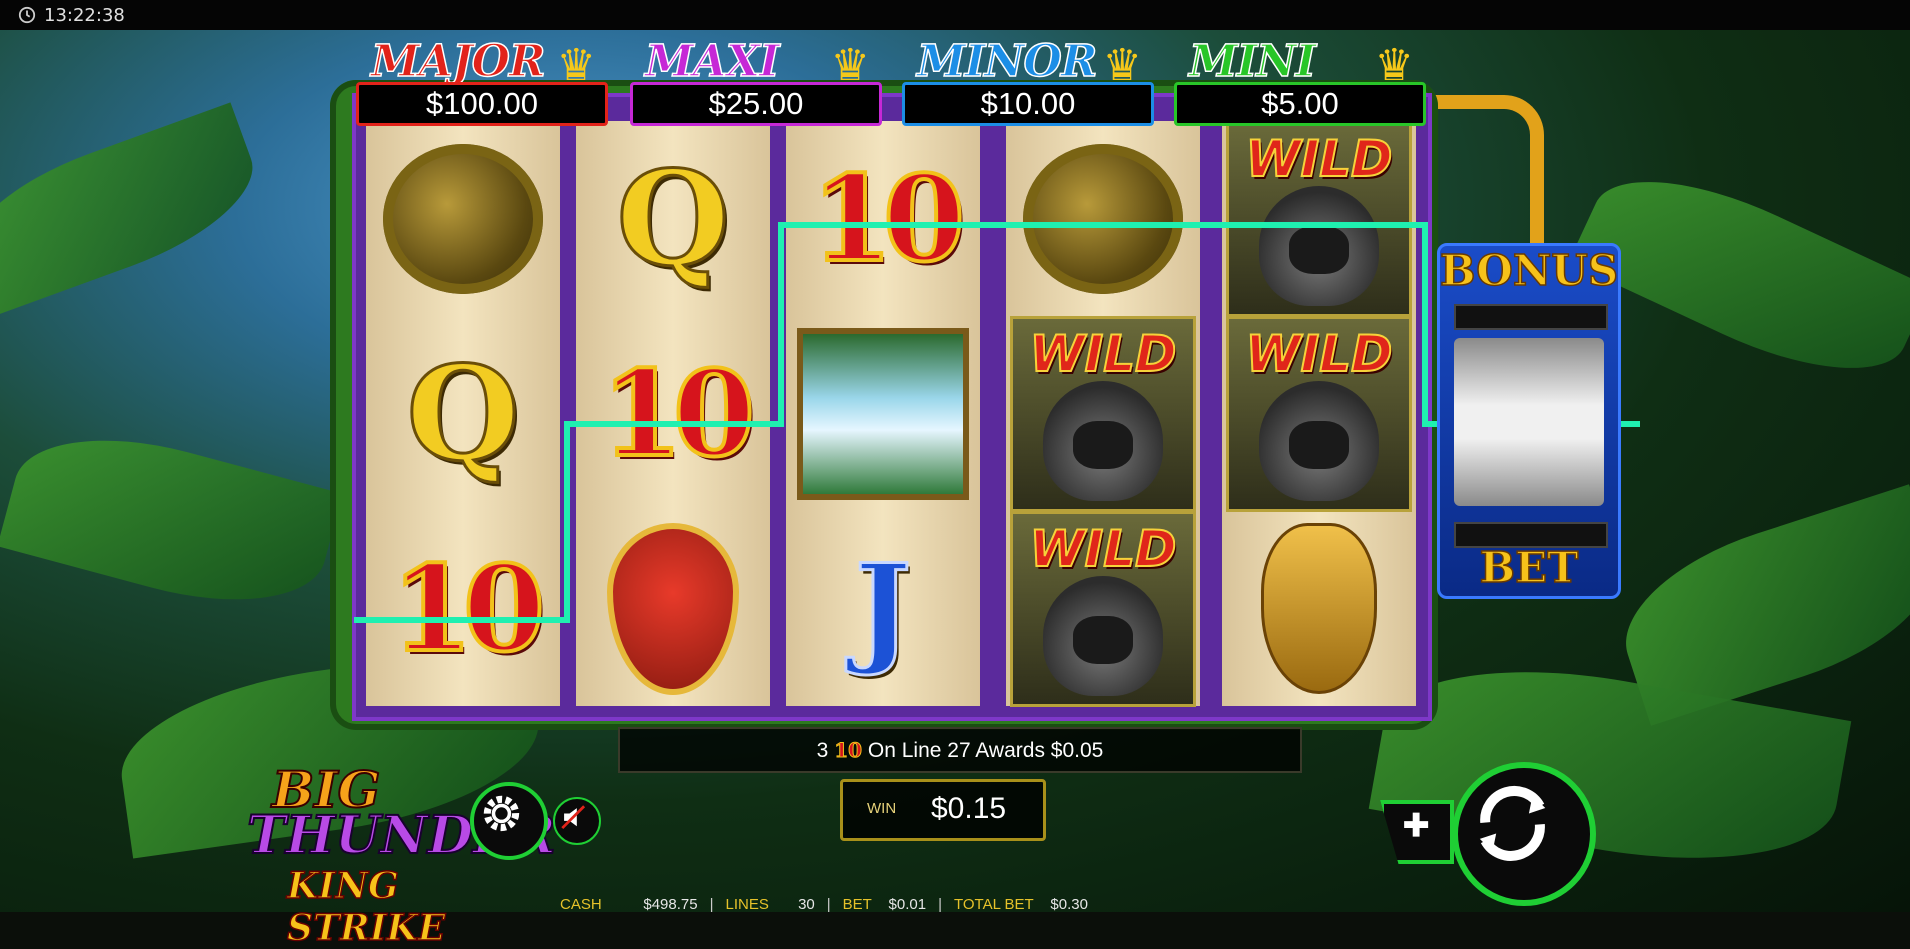  I want to click on logo-line3: KING STRIKE, so click(366, 906).